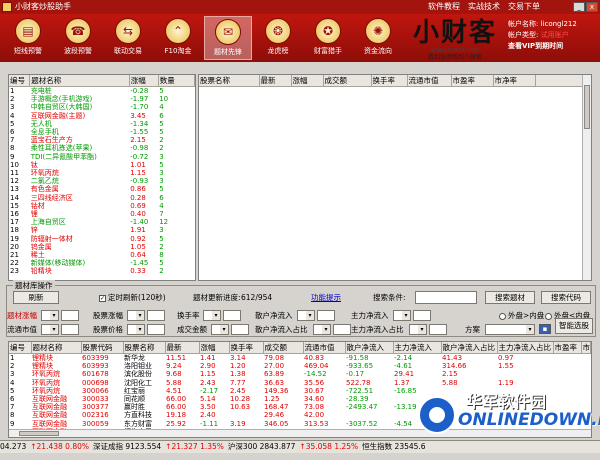 This screenshot has width=600, height=460. What do you see at coordinates (102, 247) in the screenshot?
I see `table-row: 20 钨金属 1.05 2` at bounding box center [102, 247].